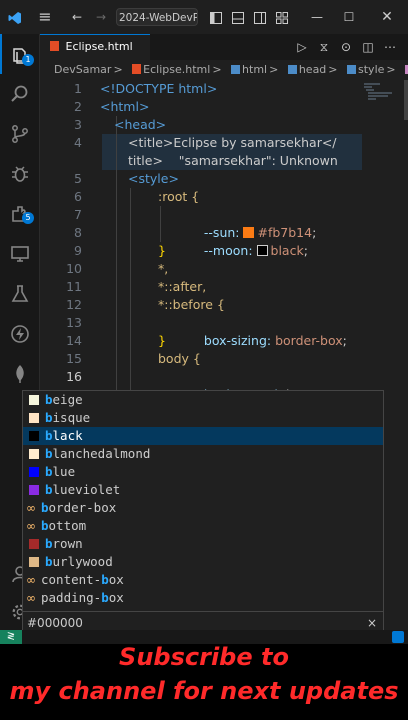 This screenshot has width=408, height=720. I want to click on suggestion-label: black, so click(64, 435).